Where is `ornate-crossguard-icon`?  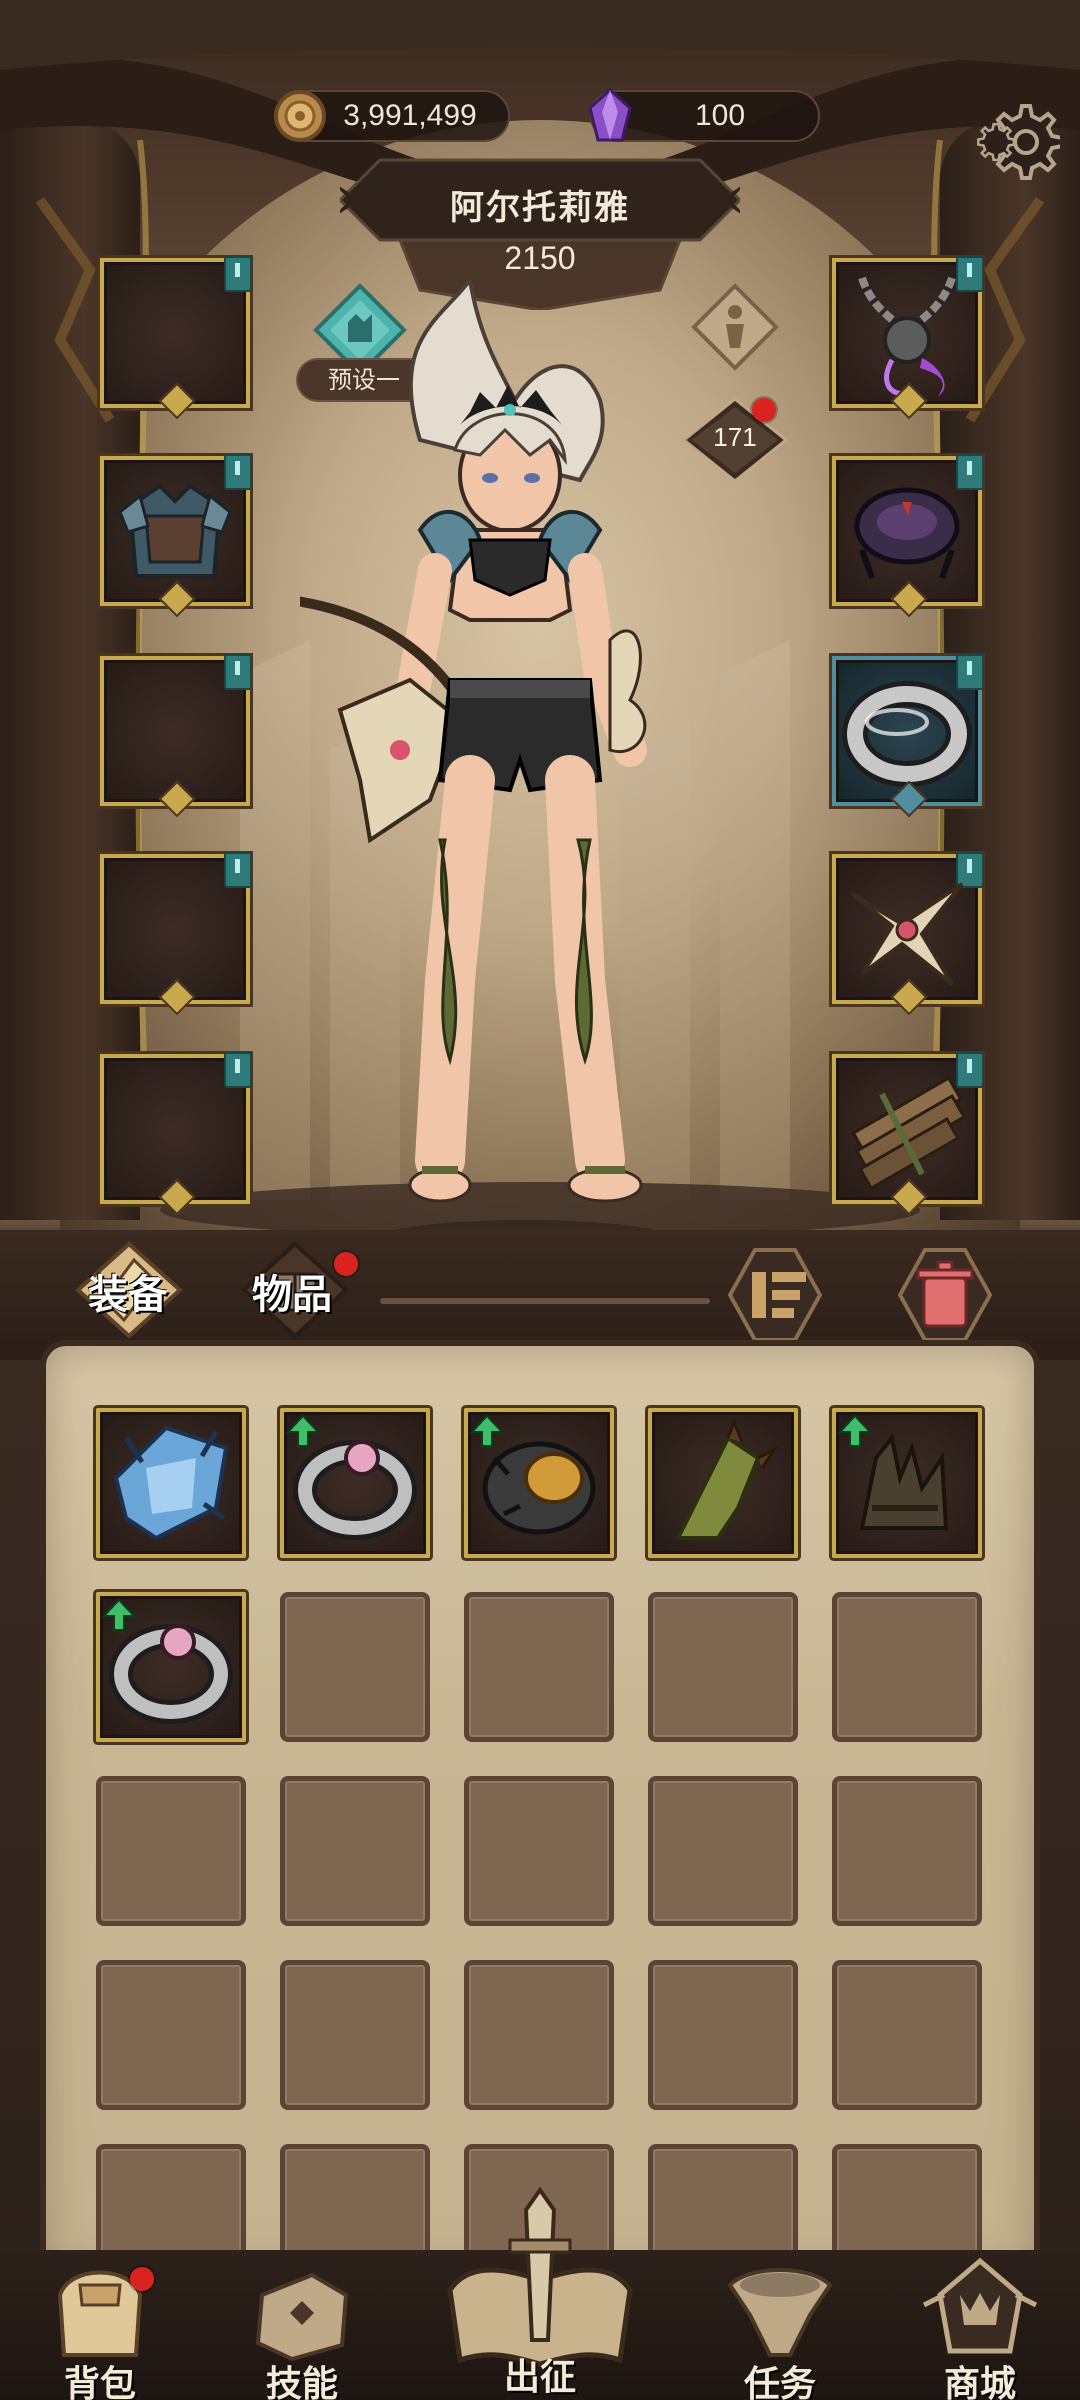
ornate-crossguard-icon is located at coordinates (907, 934).